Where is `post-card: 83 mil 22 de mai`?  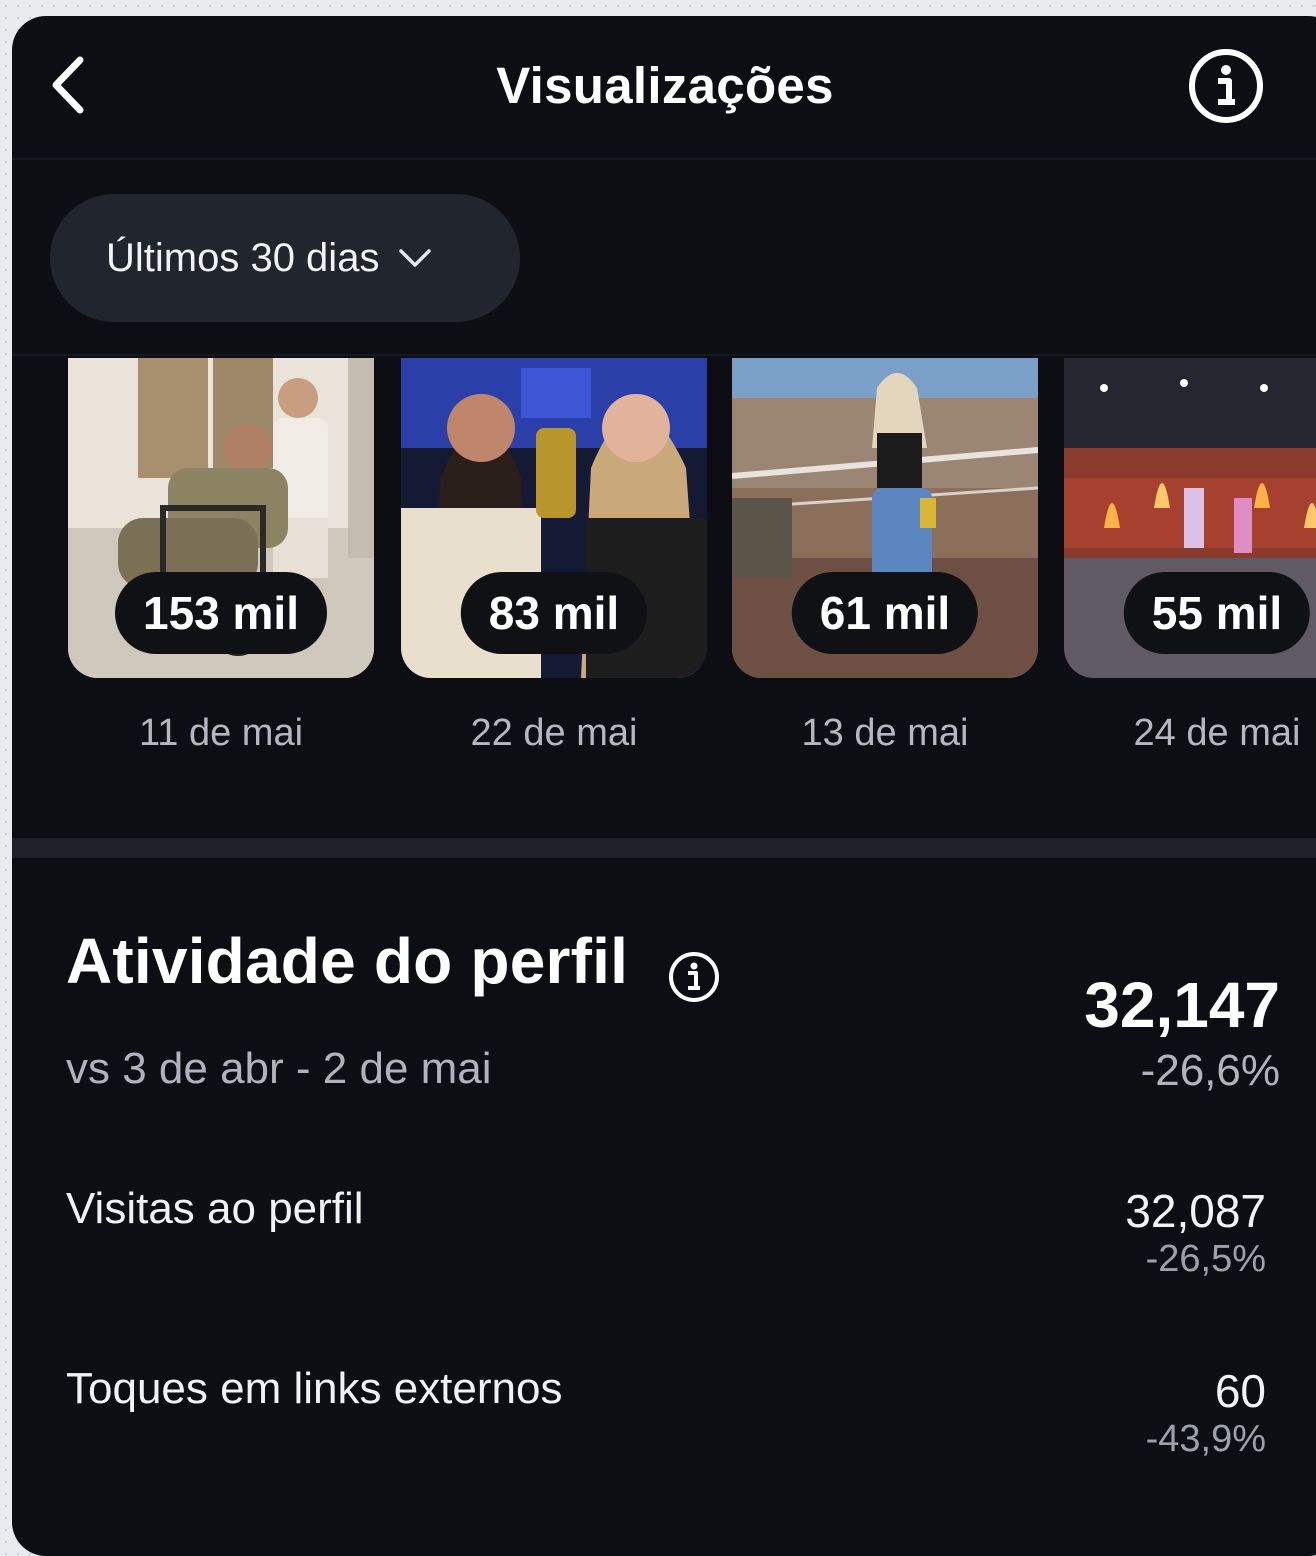
post-card: 83 mil 22 de mai is located at coordinates (554, 556).